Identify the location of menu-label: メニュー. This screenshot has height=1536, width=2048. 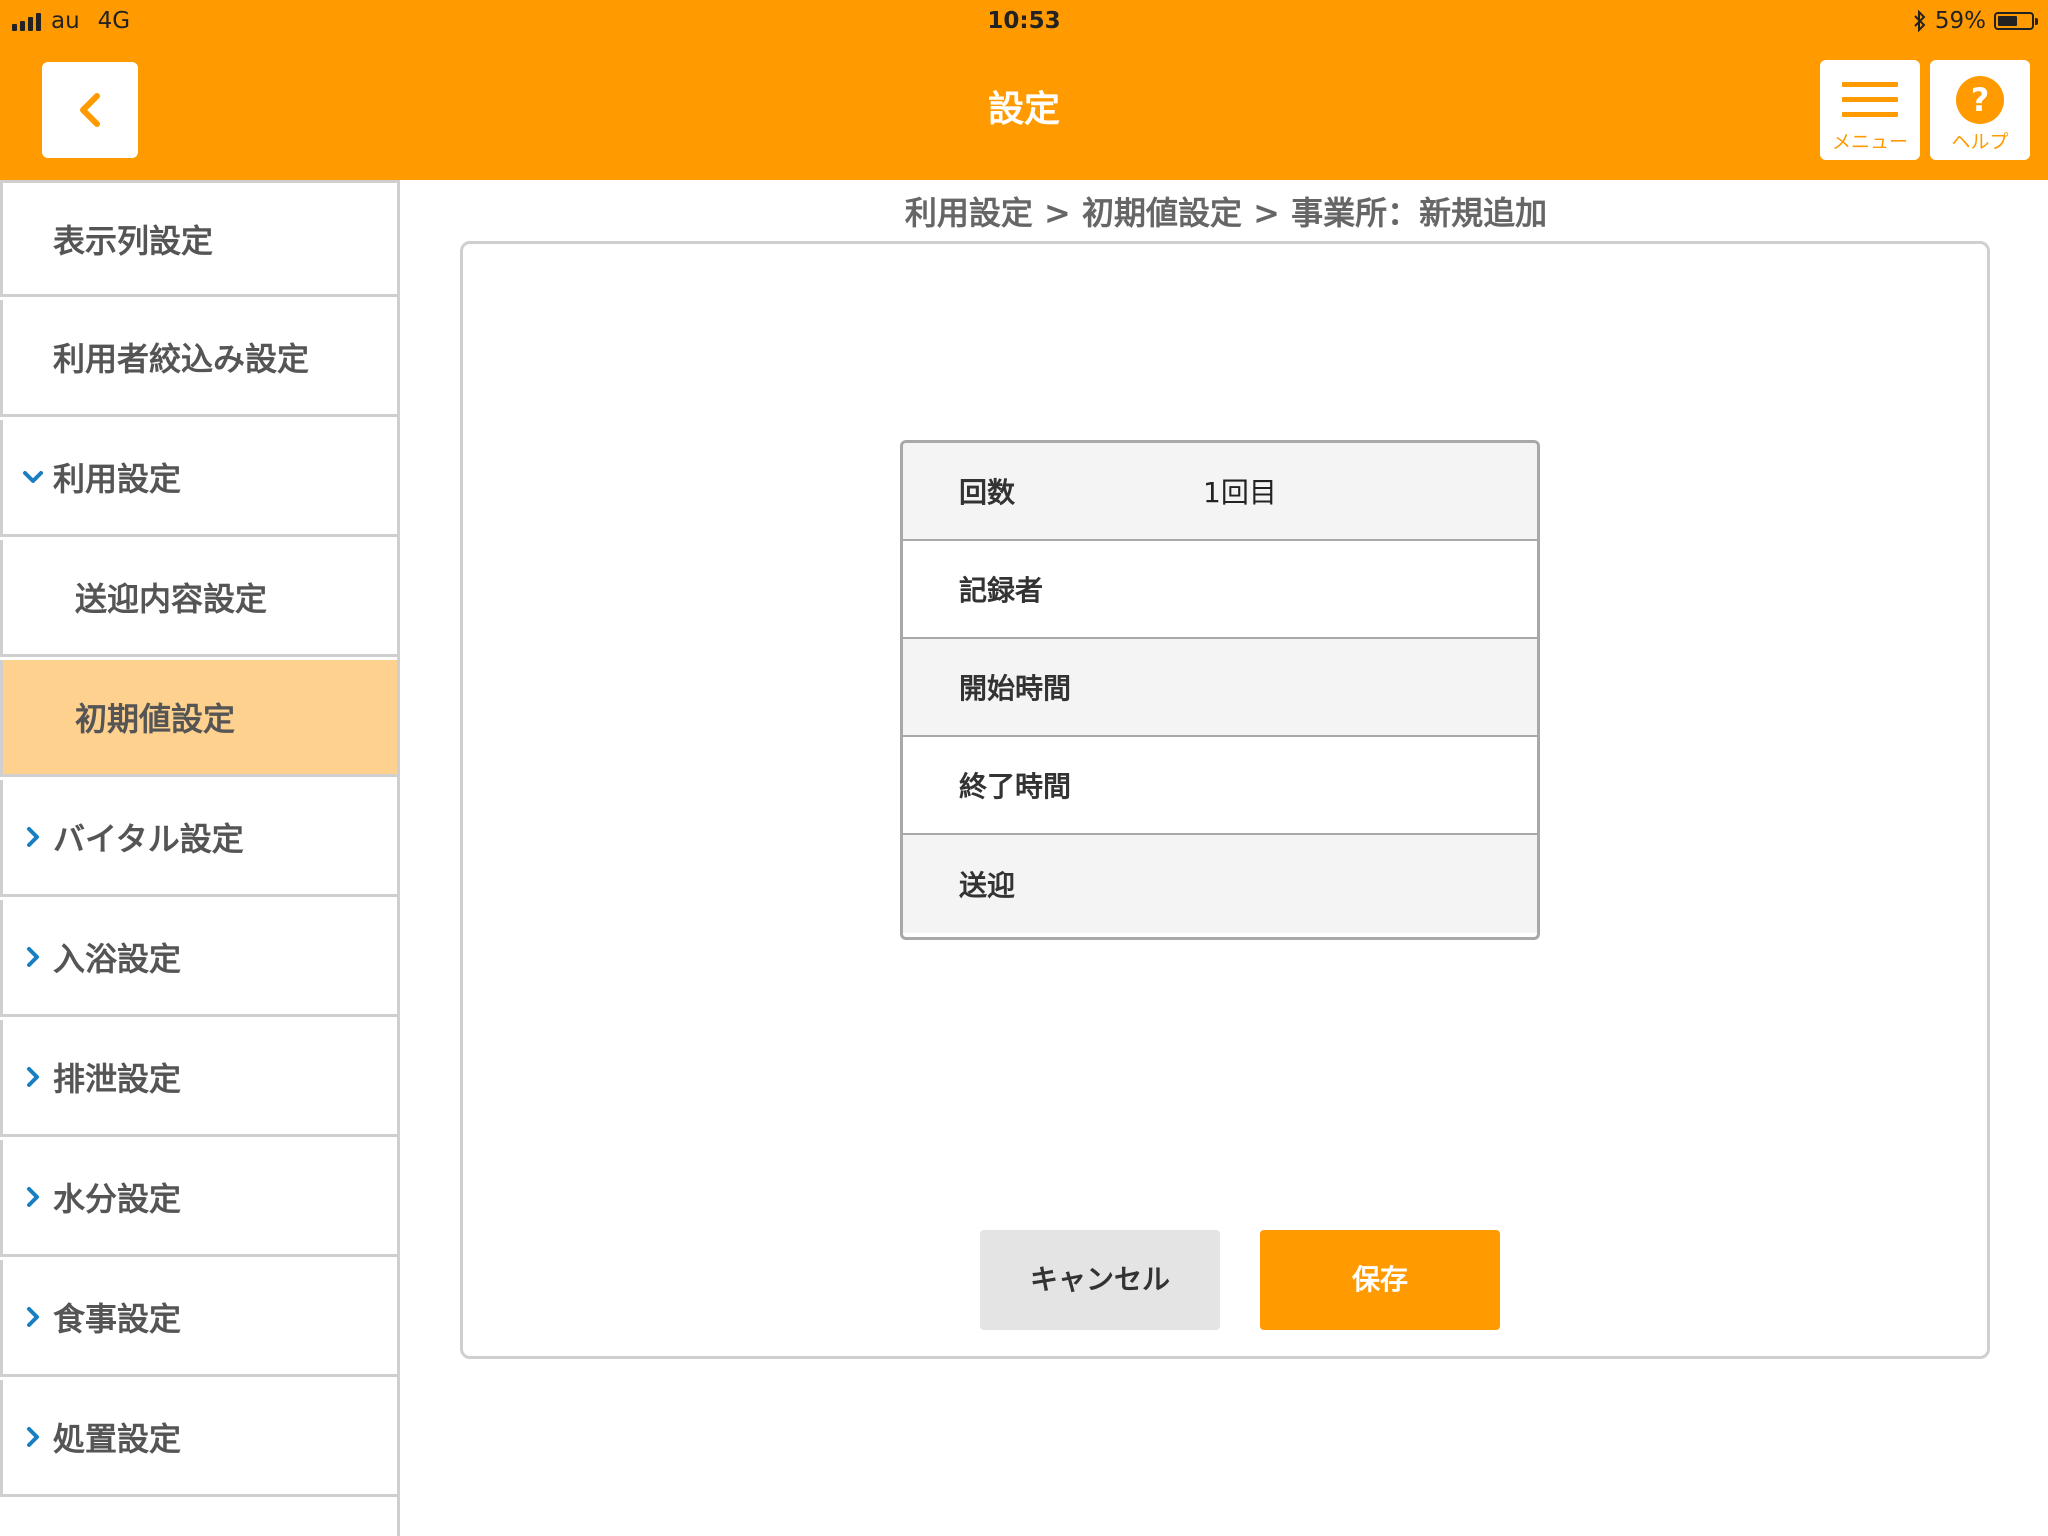
(1869, 142).